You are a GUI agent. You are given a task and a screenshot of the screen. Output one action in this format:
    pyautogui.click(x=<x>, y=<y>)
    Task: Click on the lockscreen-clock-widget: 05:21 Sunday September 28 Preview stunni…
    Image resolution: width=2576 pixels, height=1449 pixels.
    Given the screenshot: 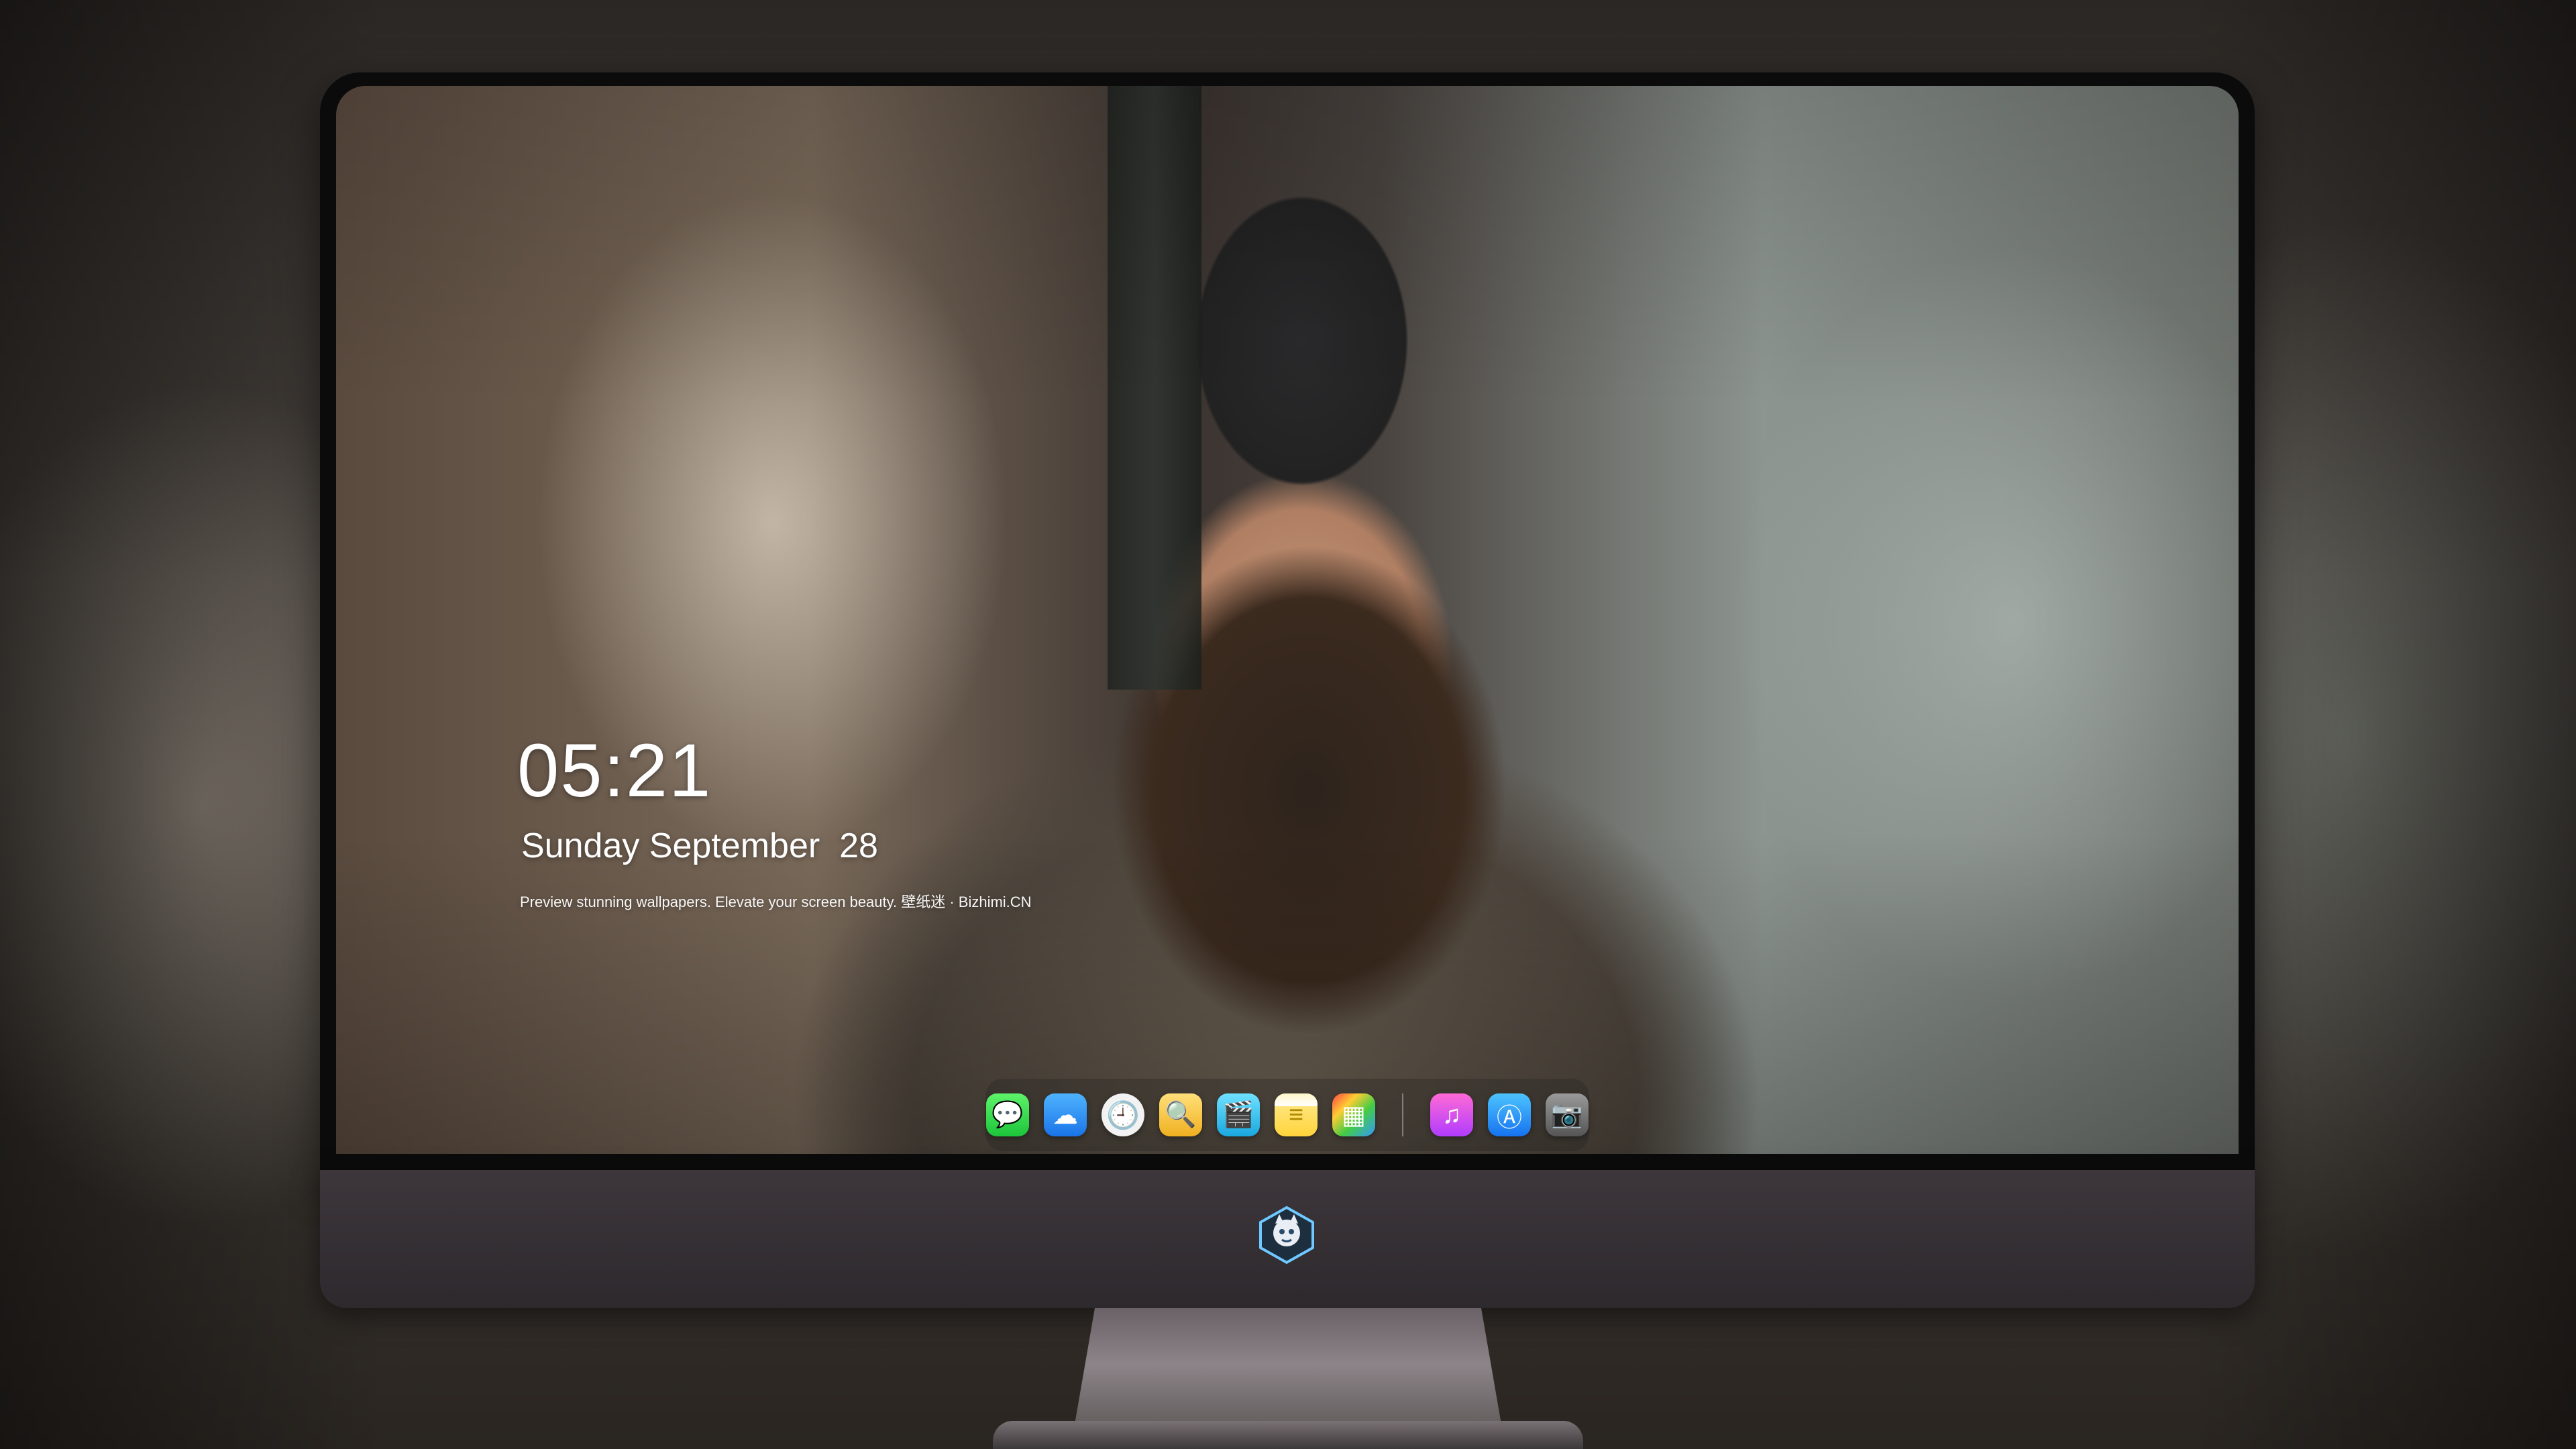 What is the action you would take?
    pyautogui.click(x=774, y=822)
    